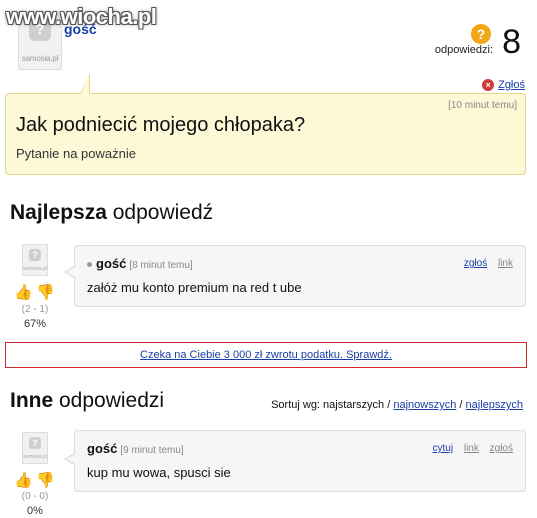  I want to click on best-vote-percent: 67%, so click(35, 324).